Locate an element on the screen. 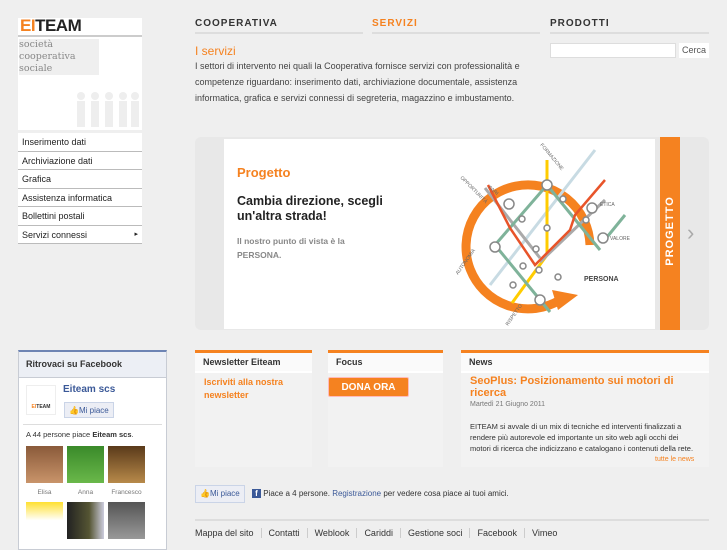 Image resolution: width=727 pixels, height=550 pixels. search-button: Cerca is located at coordinates (694, 50).